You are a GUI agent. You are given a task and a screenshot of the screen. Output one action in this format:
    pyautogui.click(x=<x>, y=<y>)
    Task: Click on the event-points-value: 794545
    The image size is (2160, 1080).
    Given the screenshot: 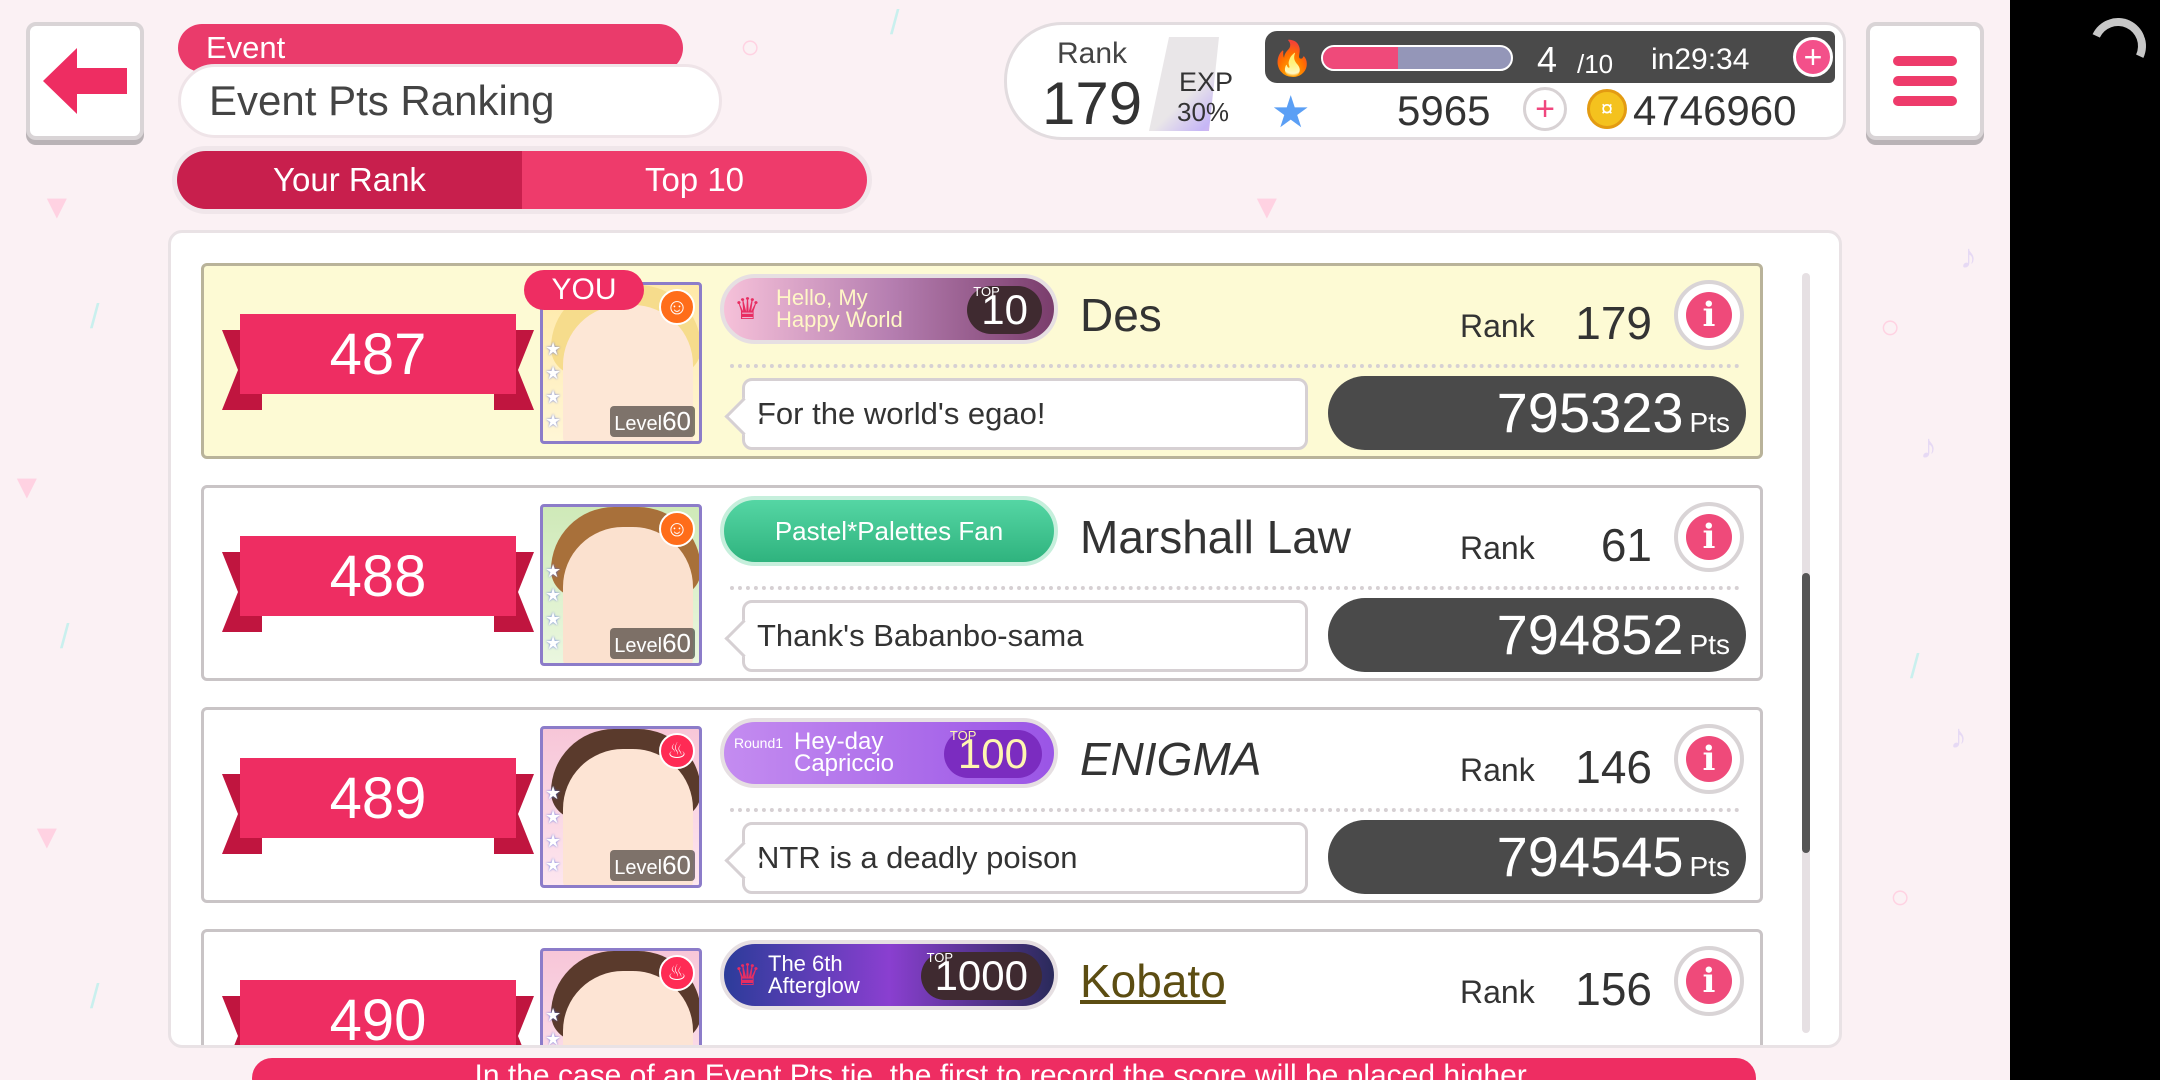 What is the action you would take?
    pyautogui.click(x=1590, y=856)
    